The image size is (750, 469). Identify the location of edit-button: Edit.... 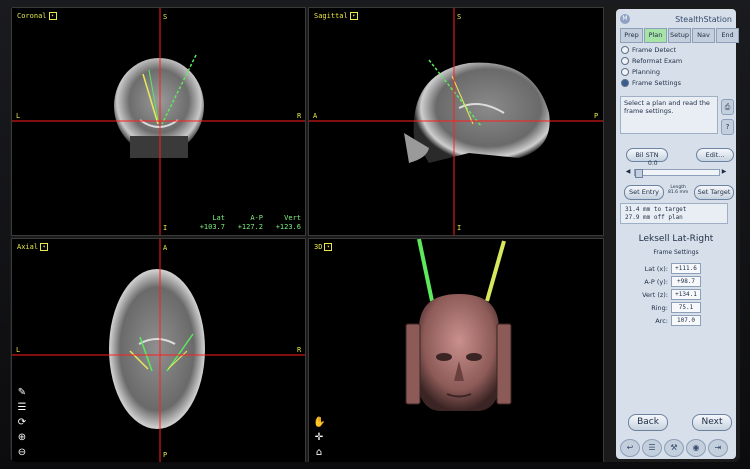
(715, 155).